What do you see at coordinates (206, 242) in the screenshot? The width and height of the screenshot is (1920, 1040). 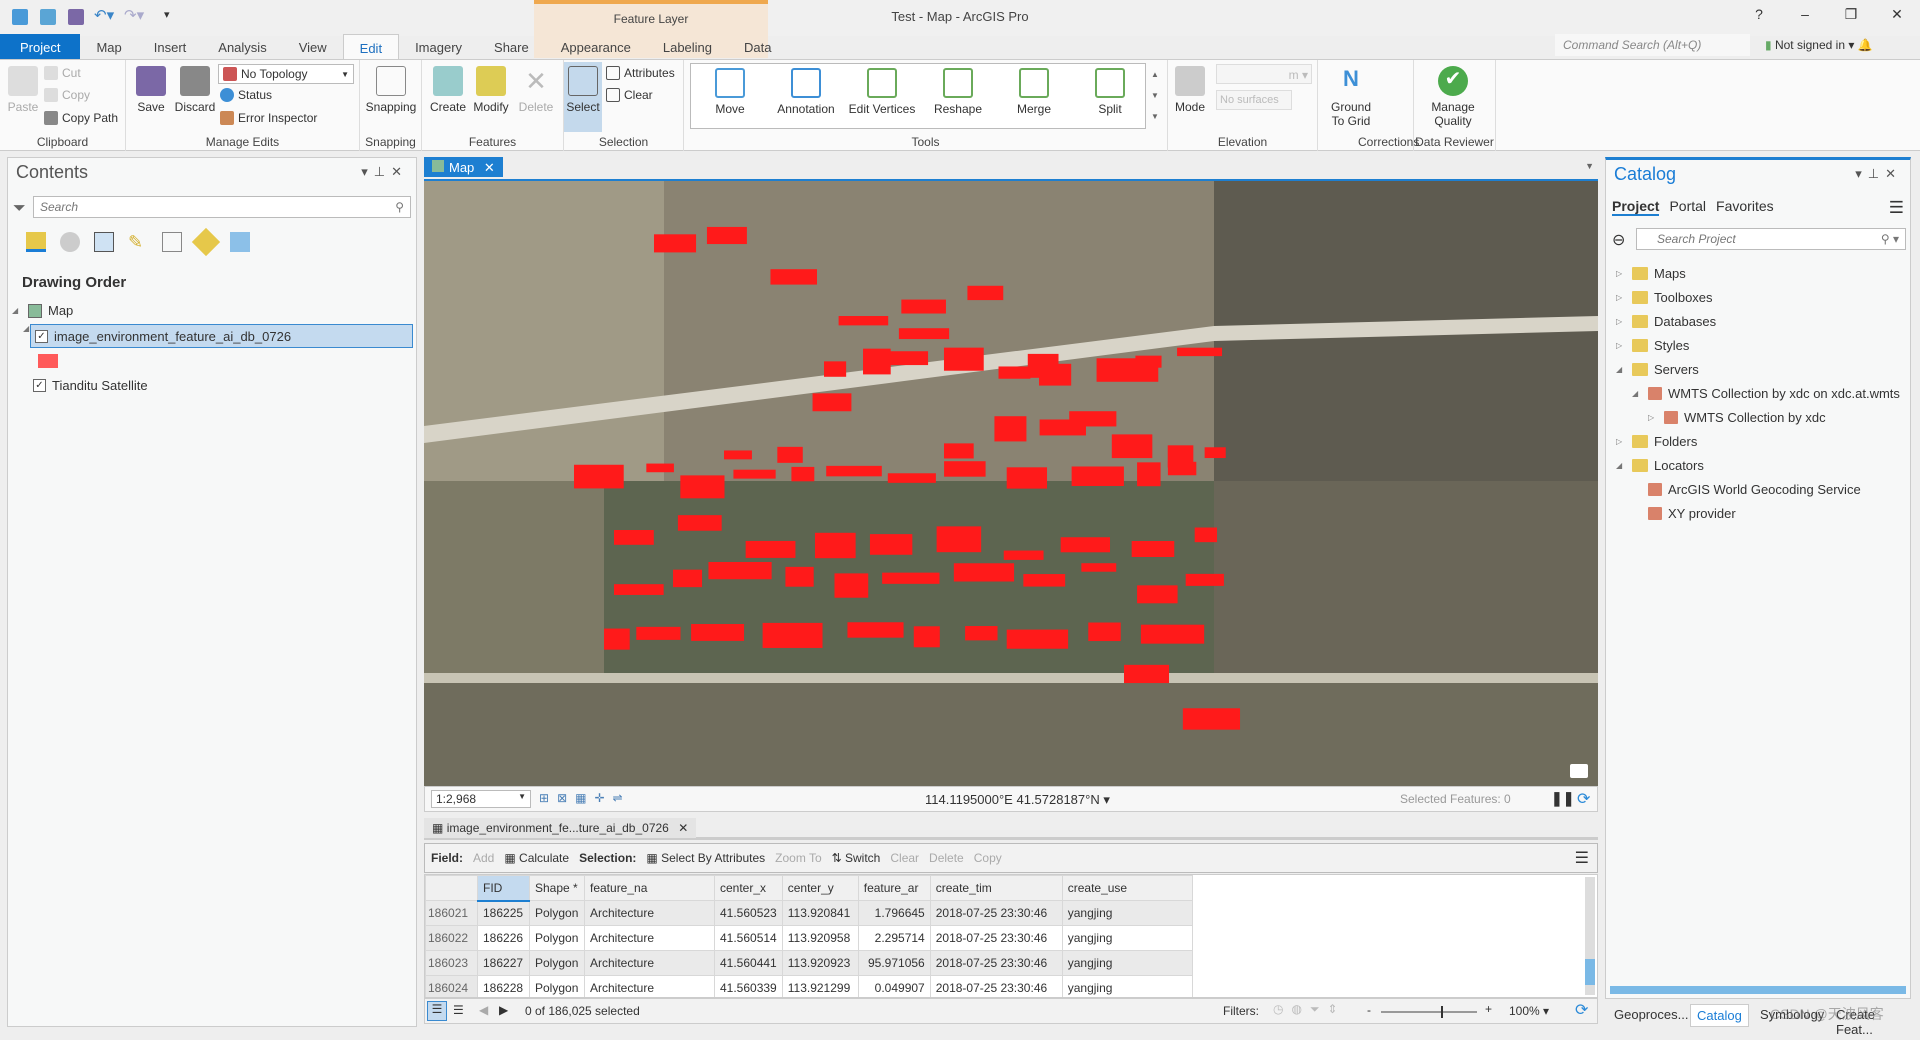 I see `list-by-labeling-icon` at bounding box center [206, 242].